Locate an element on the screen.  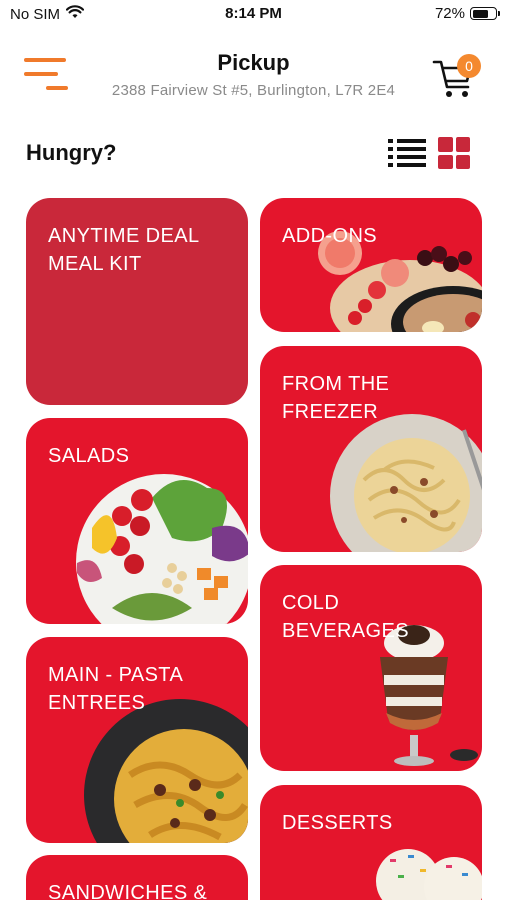
pasta-bowl-image is located at coordinates (166, 771).